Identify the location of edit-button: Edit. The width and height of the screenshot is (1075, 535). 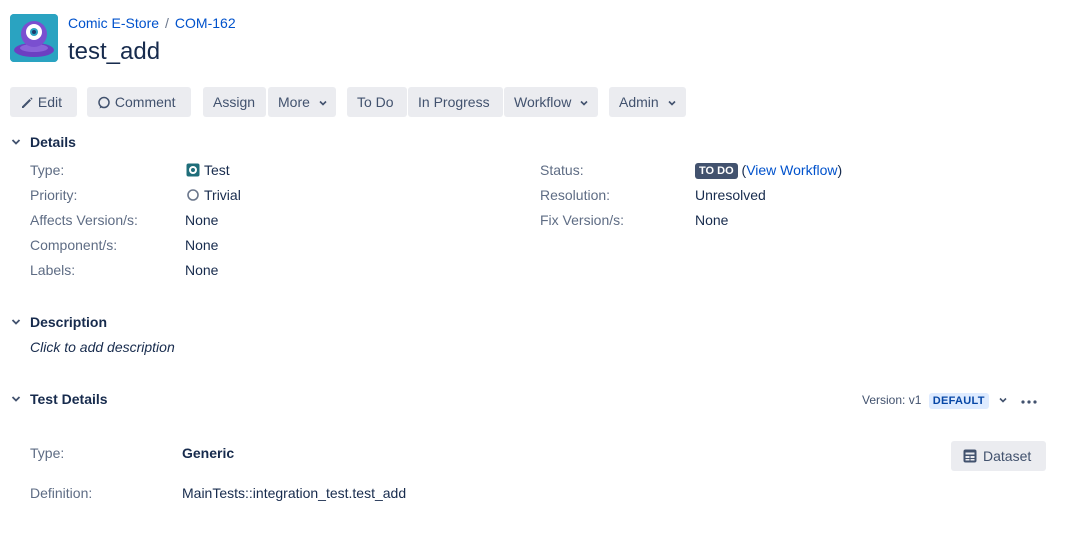
(43, 102).